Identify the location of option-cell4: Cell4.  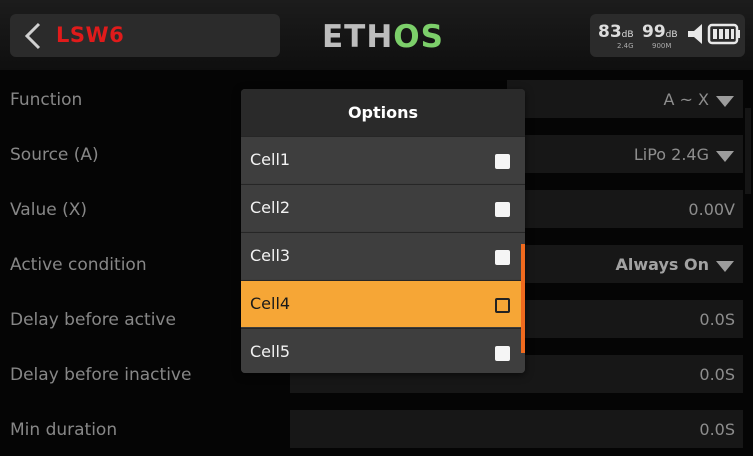
(383, 303).